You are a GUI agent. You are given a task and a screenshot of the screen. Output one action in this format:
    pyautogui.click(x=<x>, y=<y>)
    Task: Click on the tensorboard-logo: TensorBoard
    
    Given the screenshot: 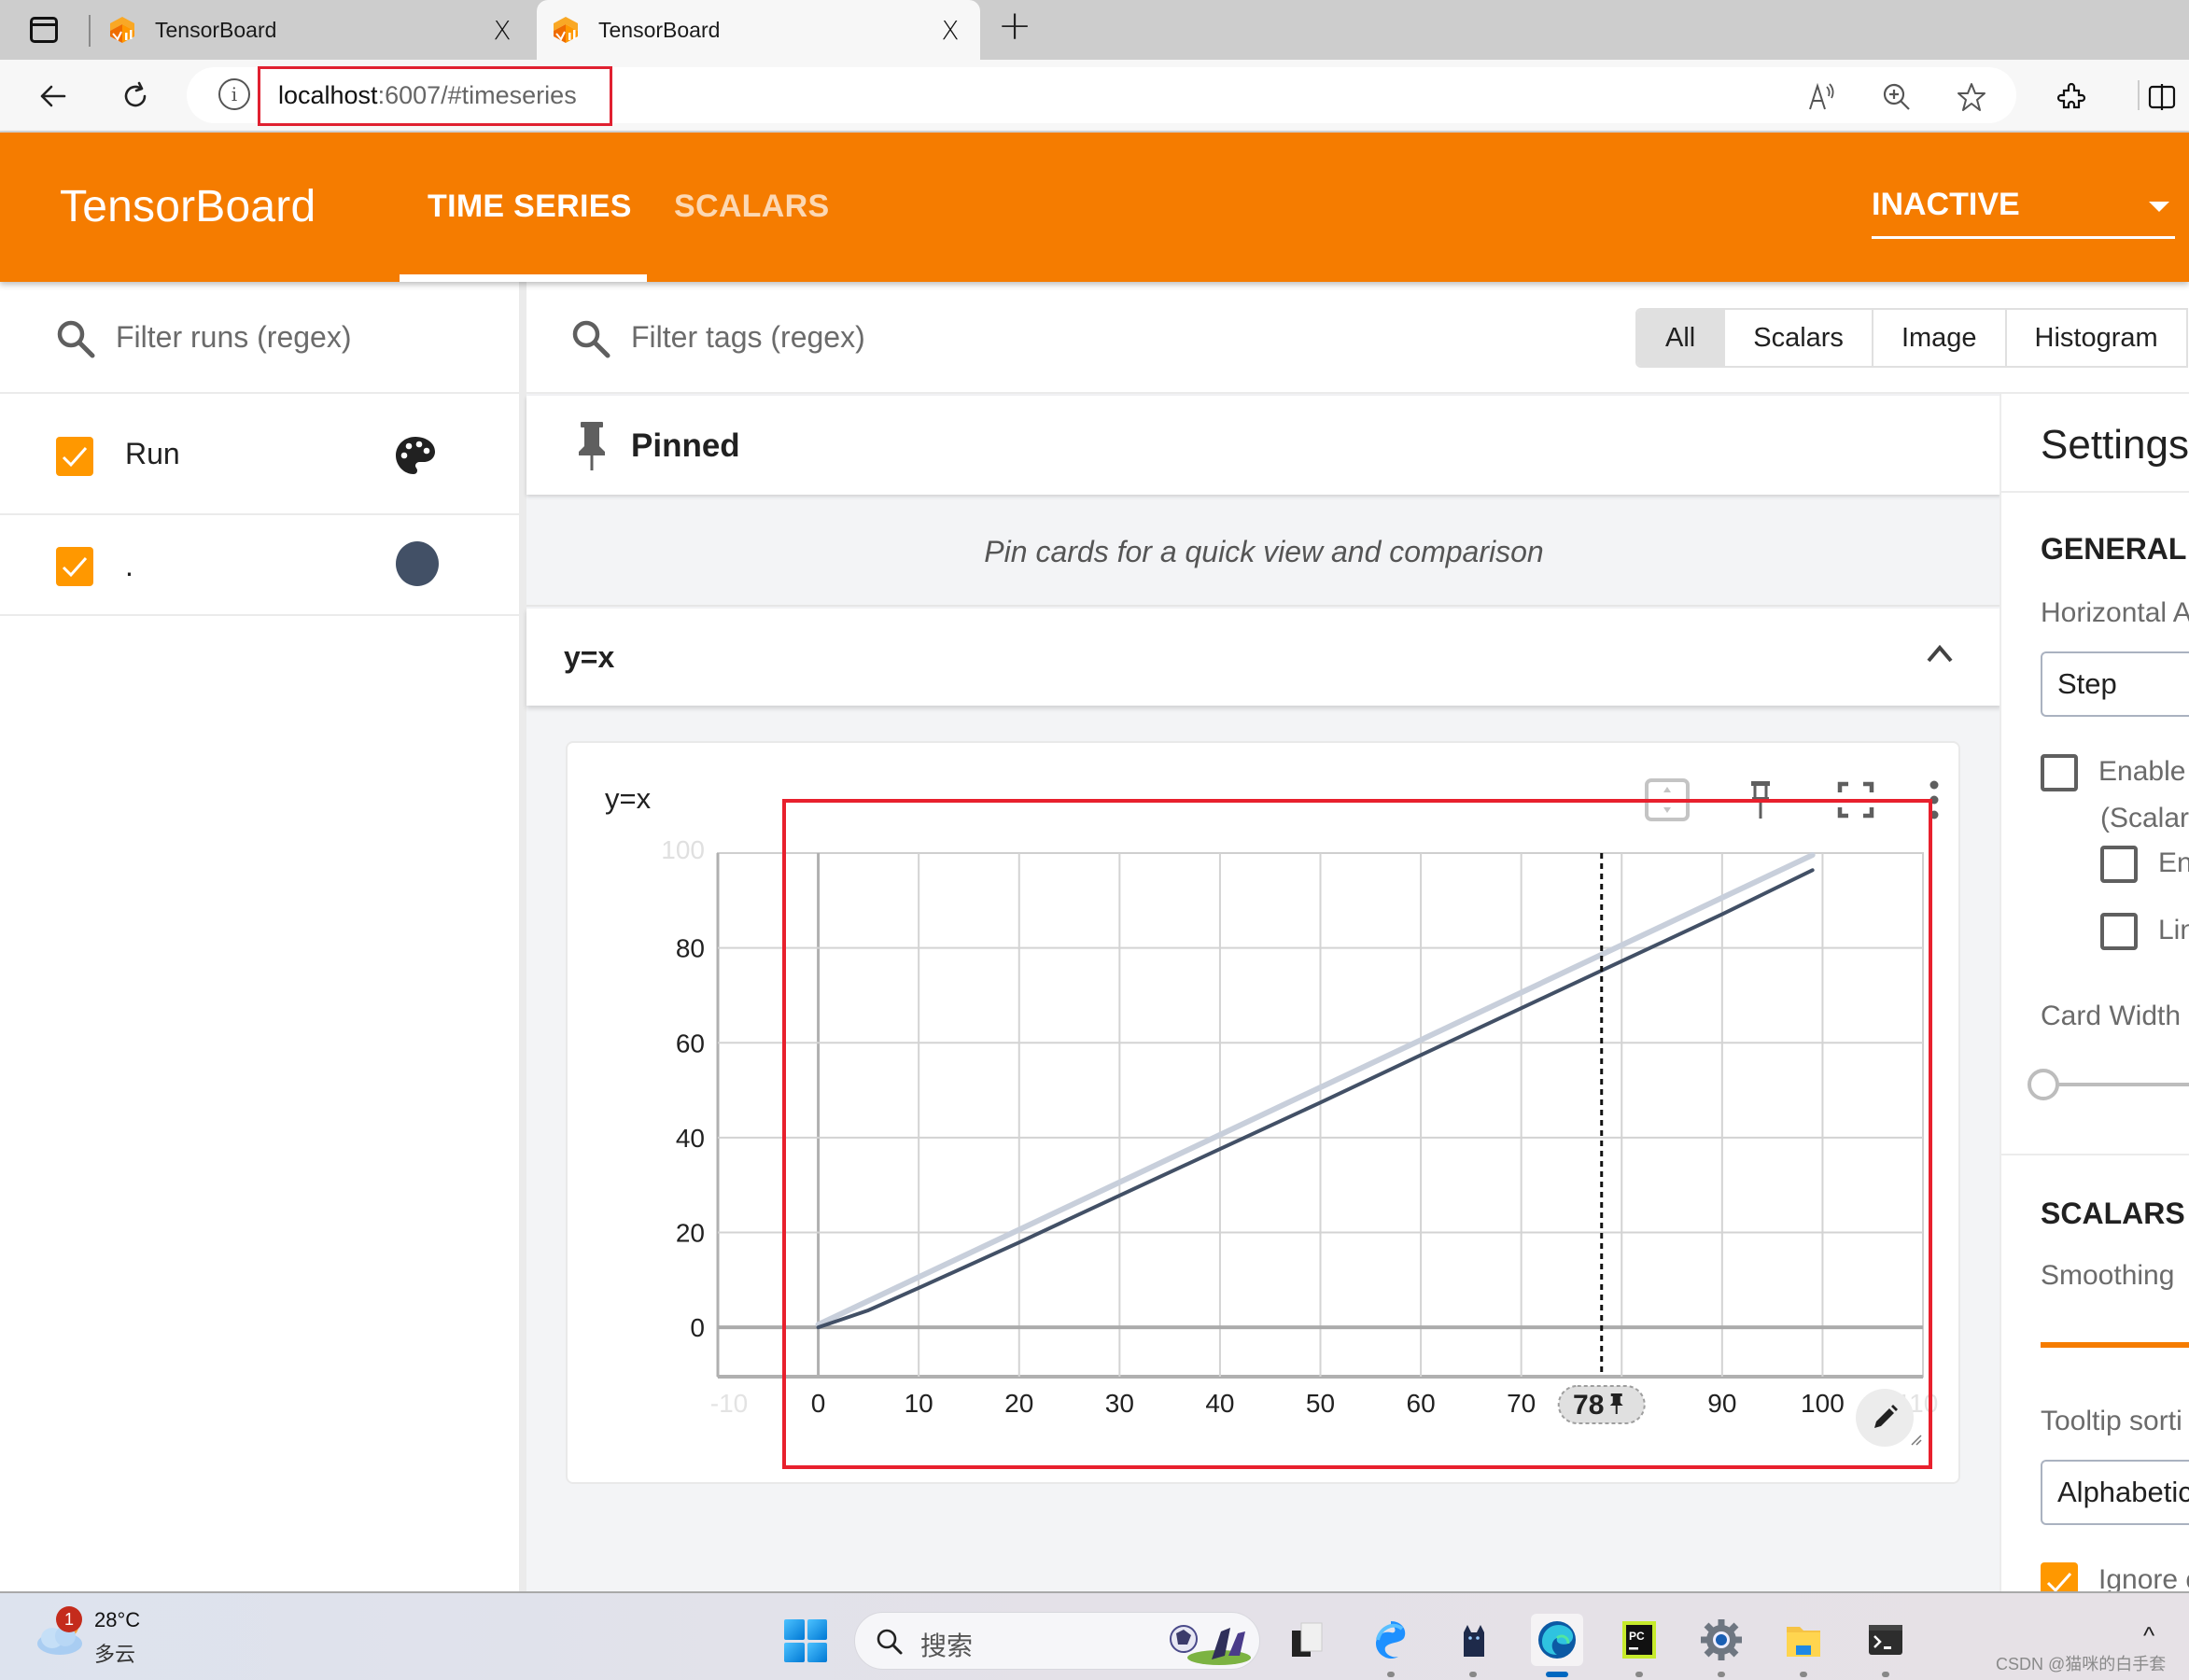 What is the action you would take?
    pyautogui.click(x=188, y=206)
    